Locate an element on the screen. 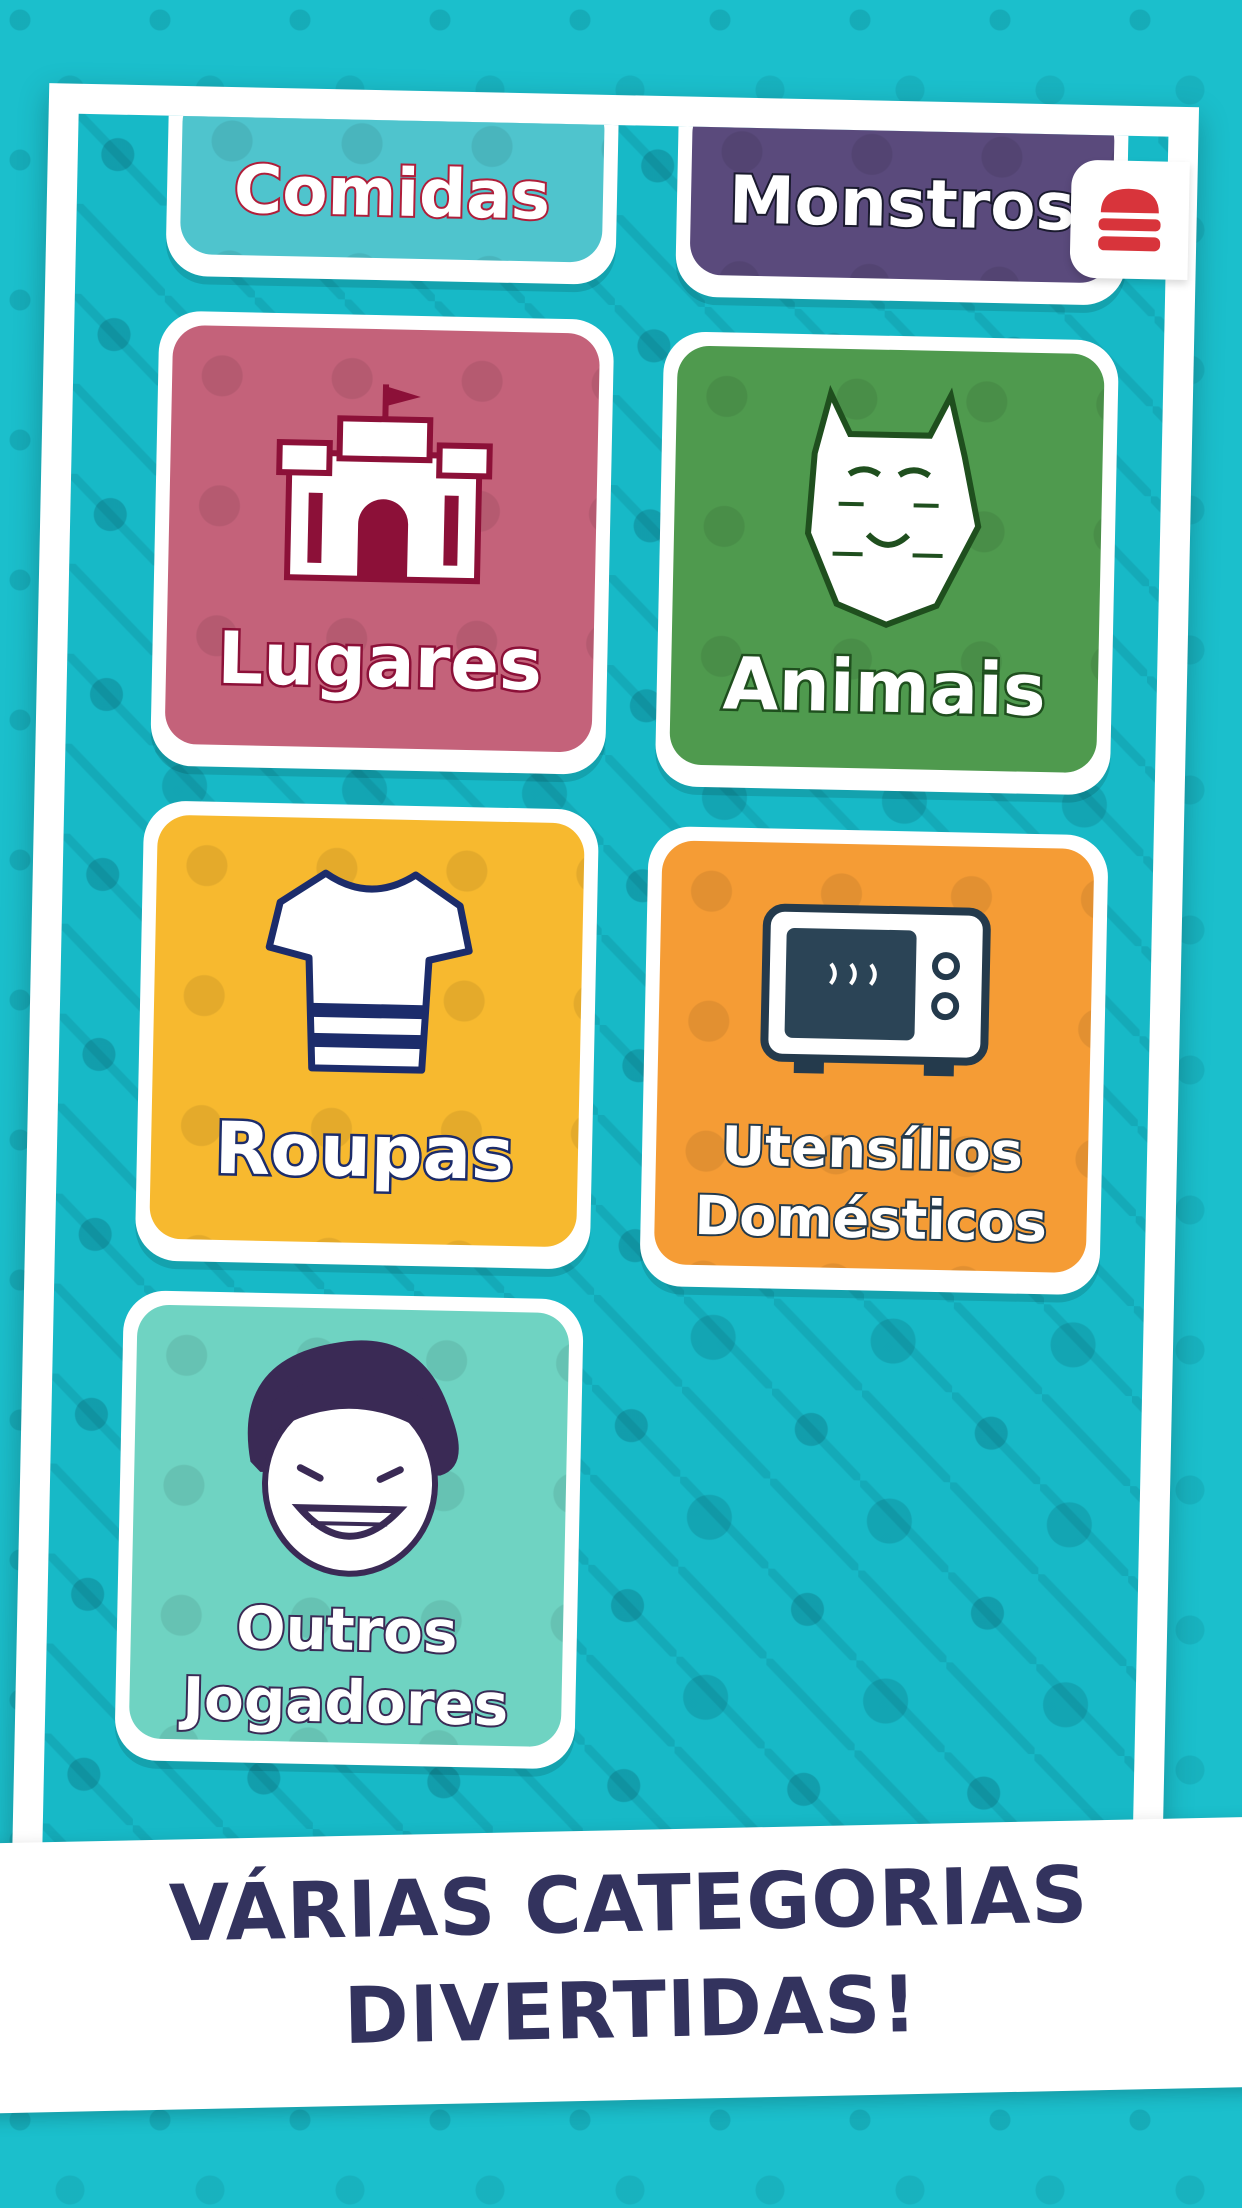 This screenshot has height=2208, width=1242. category-card-monstros: Monstros is located at coordinates (902, 209).